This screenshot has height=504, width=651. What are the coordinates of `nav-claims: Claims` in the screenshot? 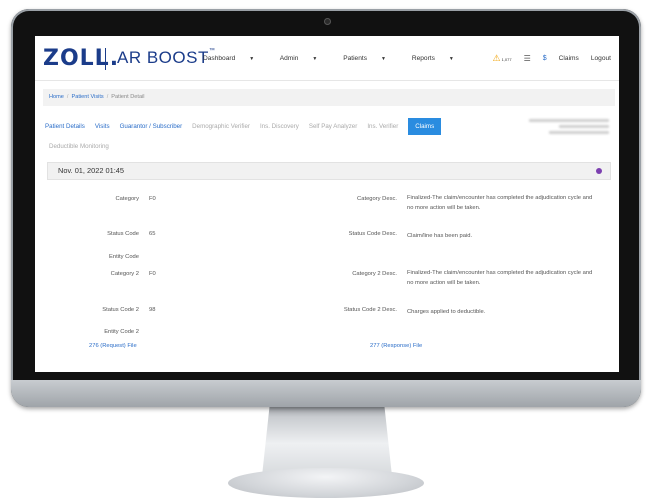 It's located at (569, 58).